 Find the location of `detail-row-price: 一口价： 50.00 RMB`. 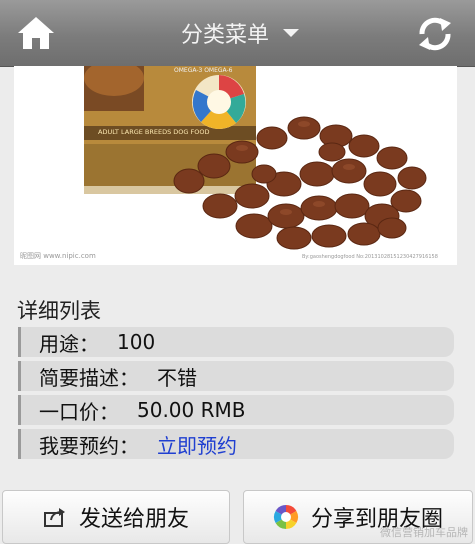

detail-row-price: 一口价： 50.00 RMB is located at coordinates (236, 410).